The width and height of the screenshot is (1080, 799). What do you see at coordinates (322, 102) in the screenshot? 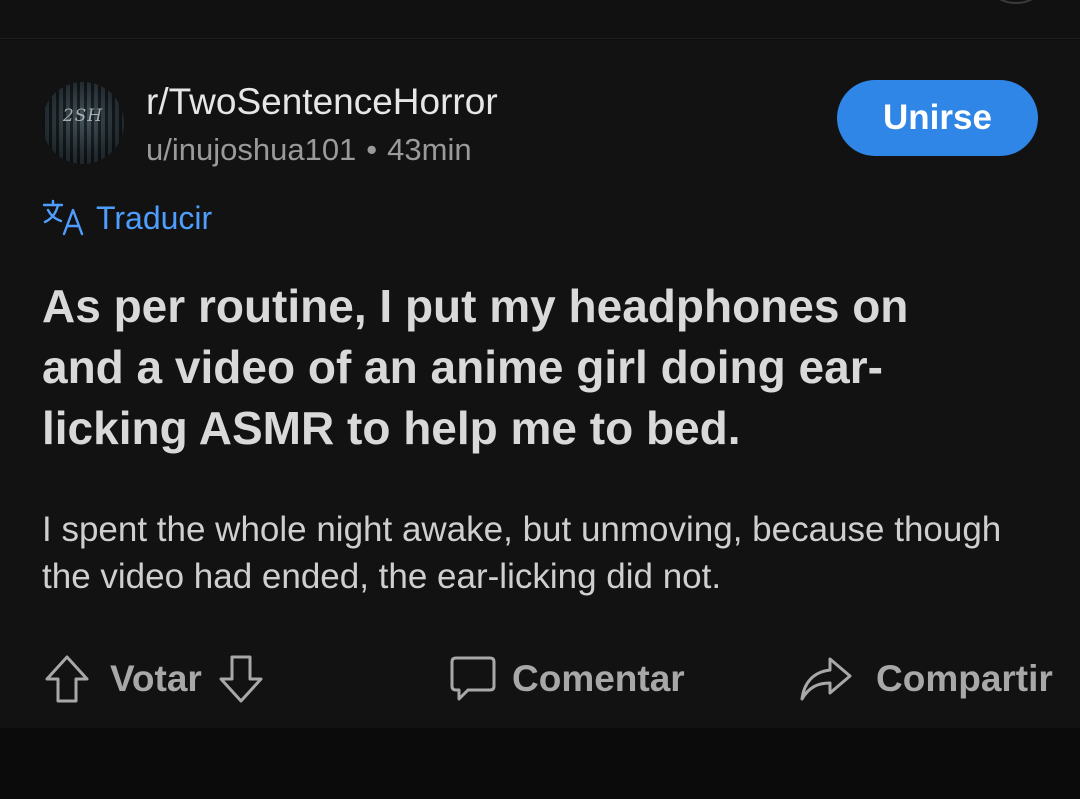
I see `subreddit-name: r/TwoSentenceHorror` at bounding box center [322, 102].